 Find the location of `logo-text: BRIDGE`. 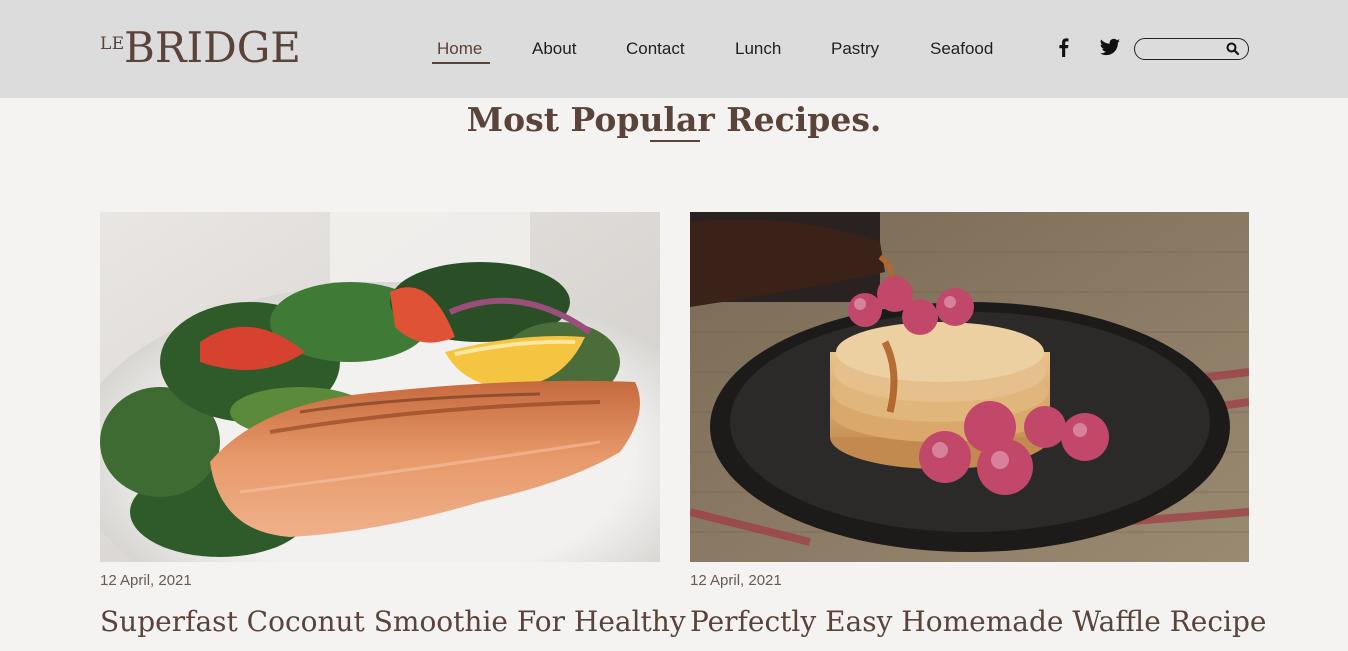

logo-text: BRIDGE is located at coordinates (212, 47).